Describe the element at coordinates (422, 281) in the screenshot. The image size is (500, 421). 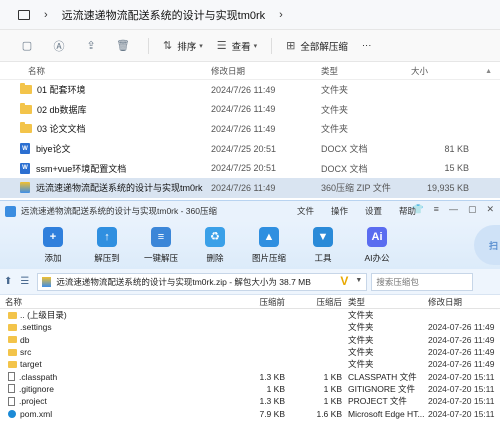
I see `search-input: 搜索压缩包` at that location.